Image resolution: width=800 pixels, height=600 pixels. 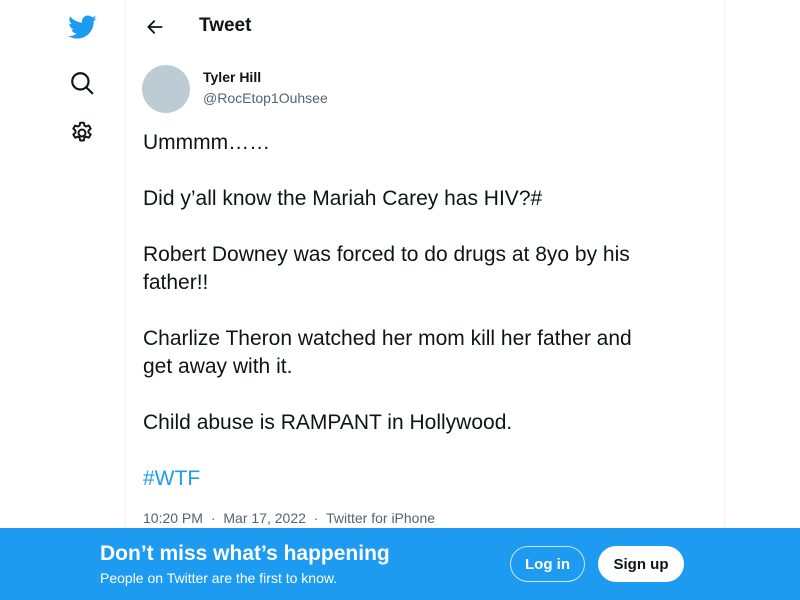 I want to click on tweet-line: get away with it., so click(x=218, y=366).